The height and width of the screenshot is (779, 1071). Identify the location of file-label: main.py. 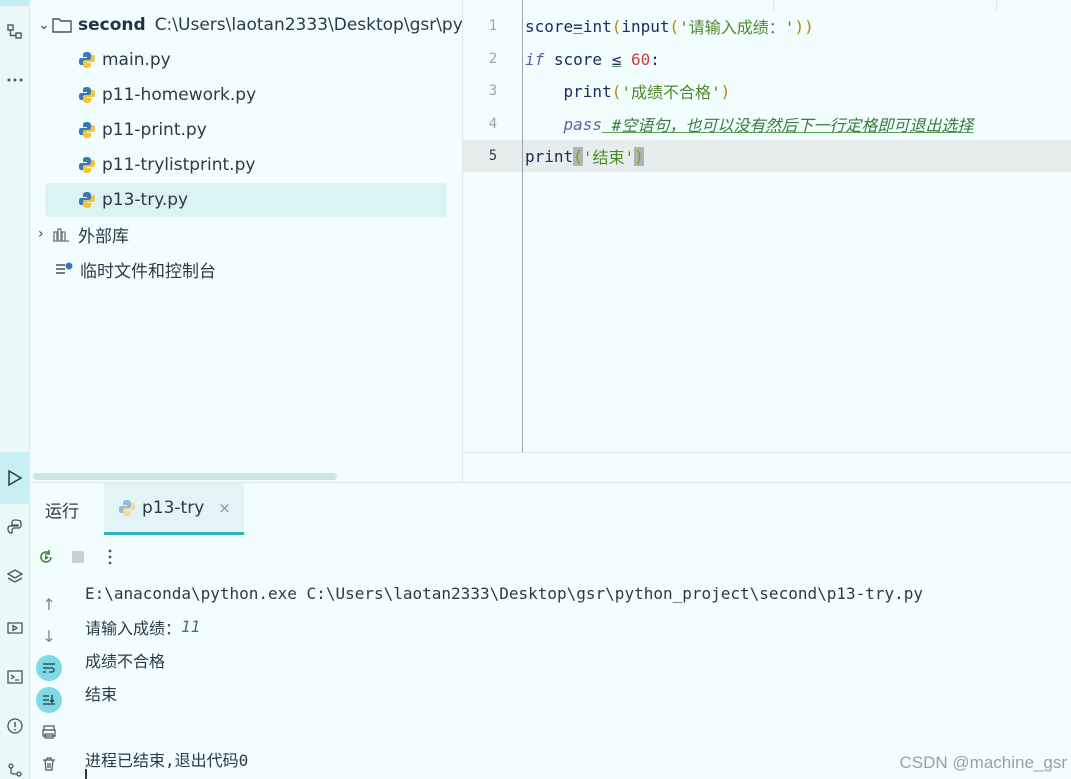
(136, 60).